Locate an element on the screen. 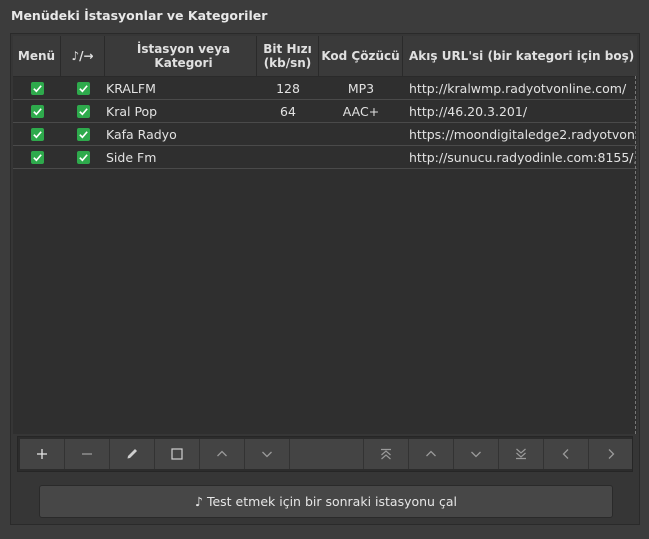 The width and height of the screenshot is (649, 539). station-codec: MP3 is located at coordinates (361, 88).